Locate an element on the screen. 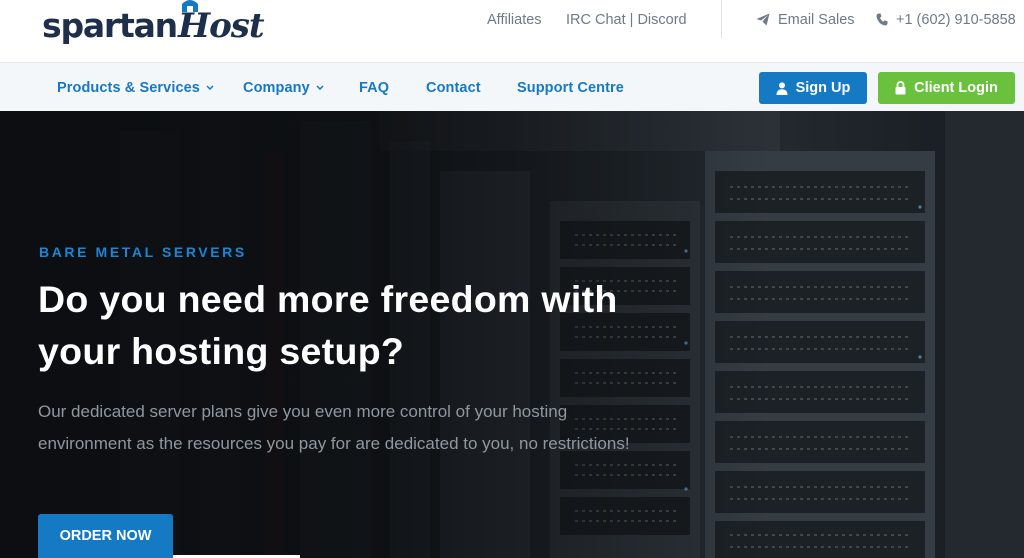  email-sales-label: Email Sales is located at coordinates (816, 20).